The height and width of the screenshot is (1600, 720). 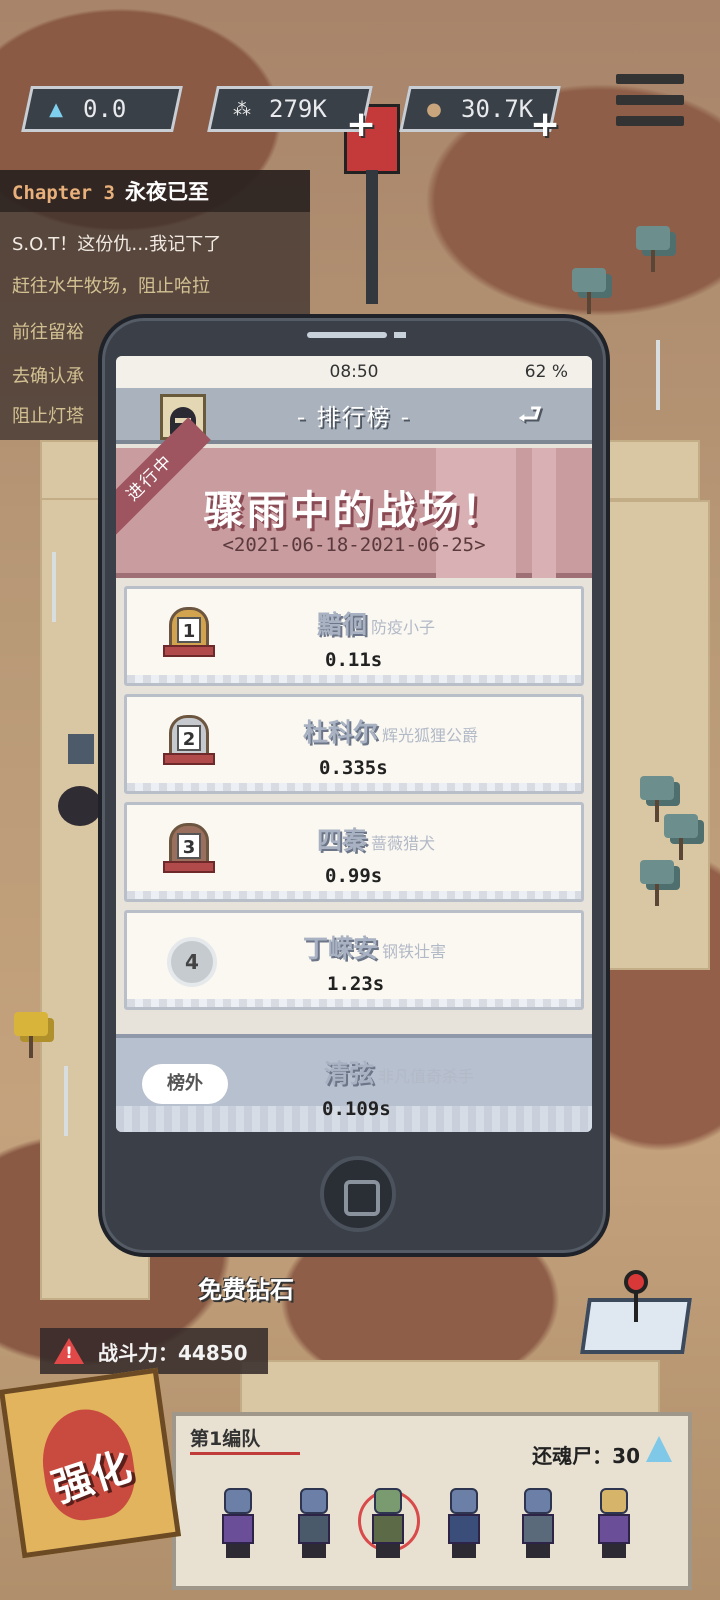 What do you see at coordinates (434, 109) in the screenshot?
I see `coin-icon: ●` at bounding box center [434, 109].